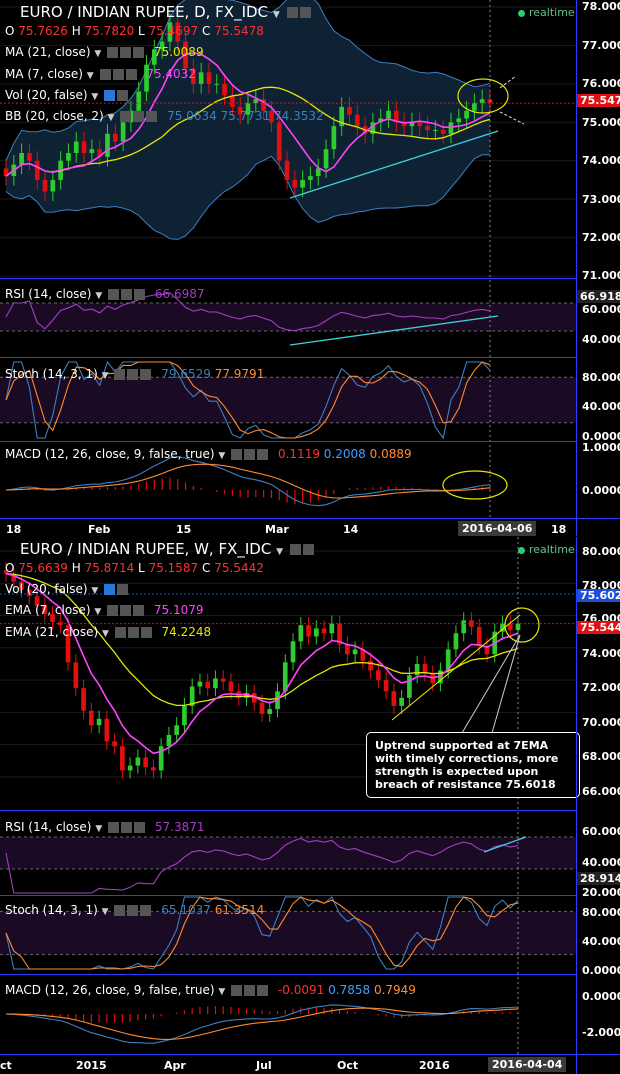 The height and width of the screenshot is (1074, 620). I want to click on d-x-tick: Mar, so click(277, 529).